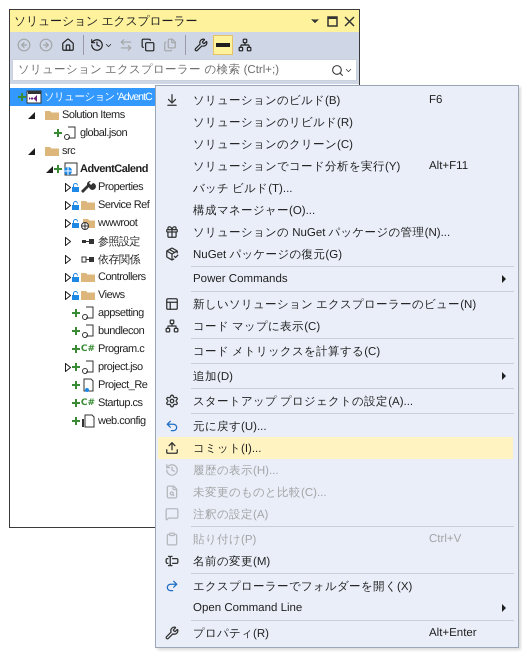  Describe the element at coordinates (172, 514) in the screenshot. I see `speech-bubble-icon` at that location.